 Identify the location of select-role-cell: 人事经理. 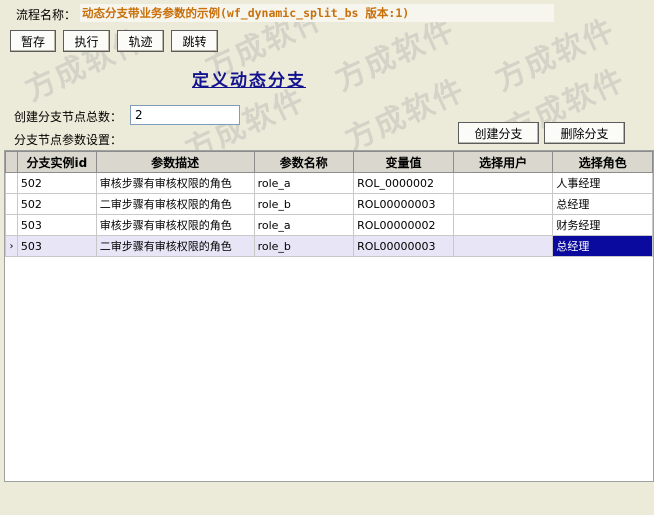
(602, 183).